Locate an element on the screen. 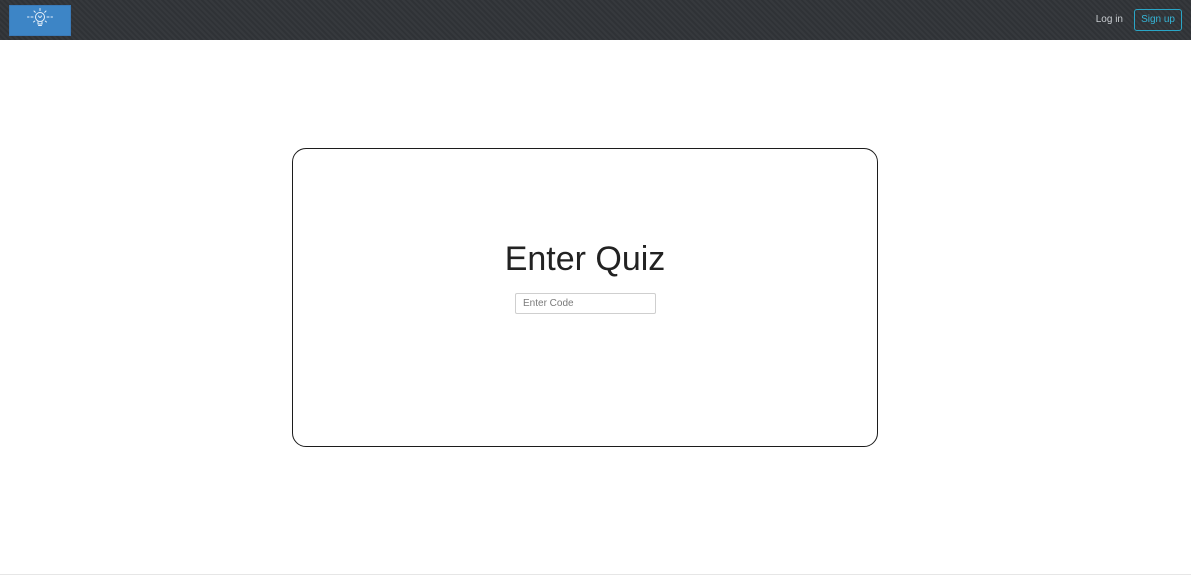 The width and height of the screenshot is (1191, 586). lightbulb-icon is located at coordinates (40, 20).